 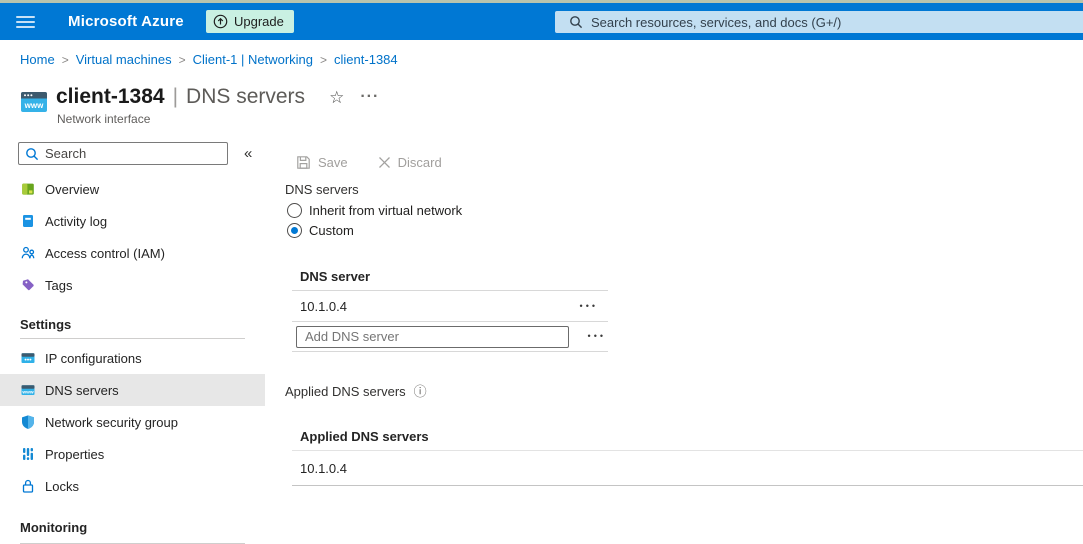 I want to click on save-button: Save, so click(x=322, y=162).